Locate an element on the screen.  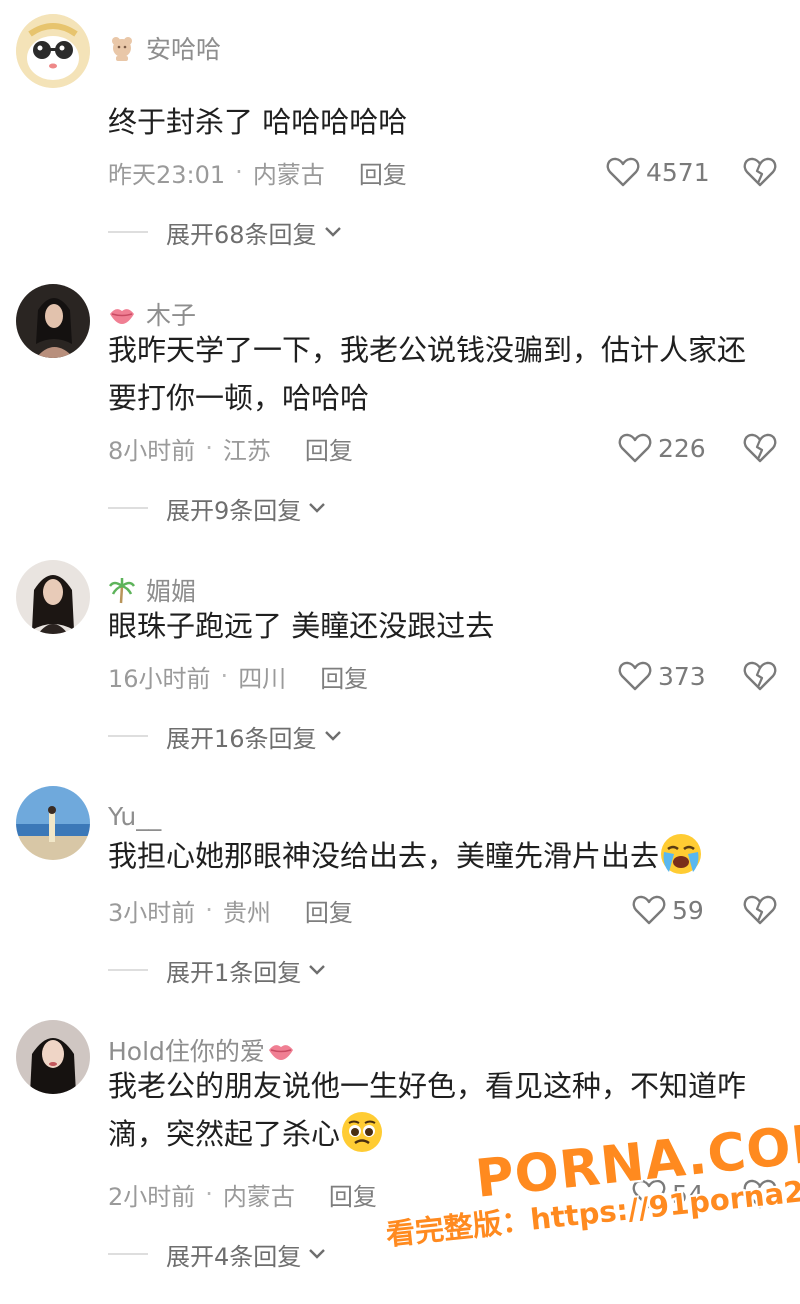
expand-replies-label: 展开68条回复 is located at coordinates (241, 234).